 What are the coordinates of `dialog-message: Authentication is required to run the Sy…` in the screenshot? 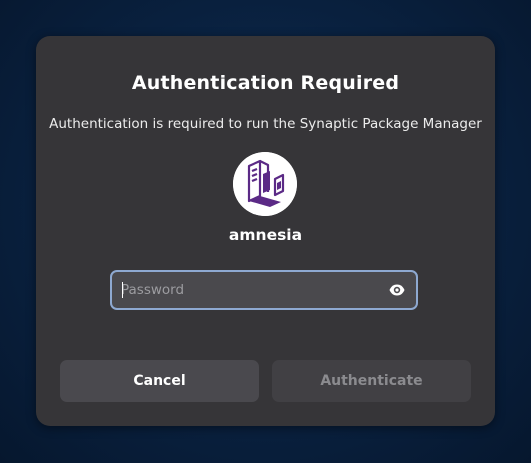 It's located at (265, 124).